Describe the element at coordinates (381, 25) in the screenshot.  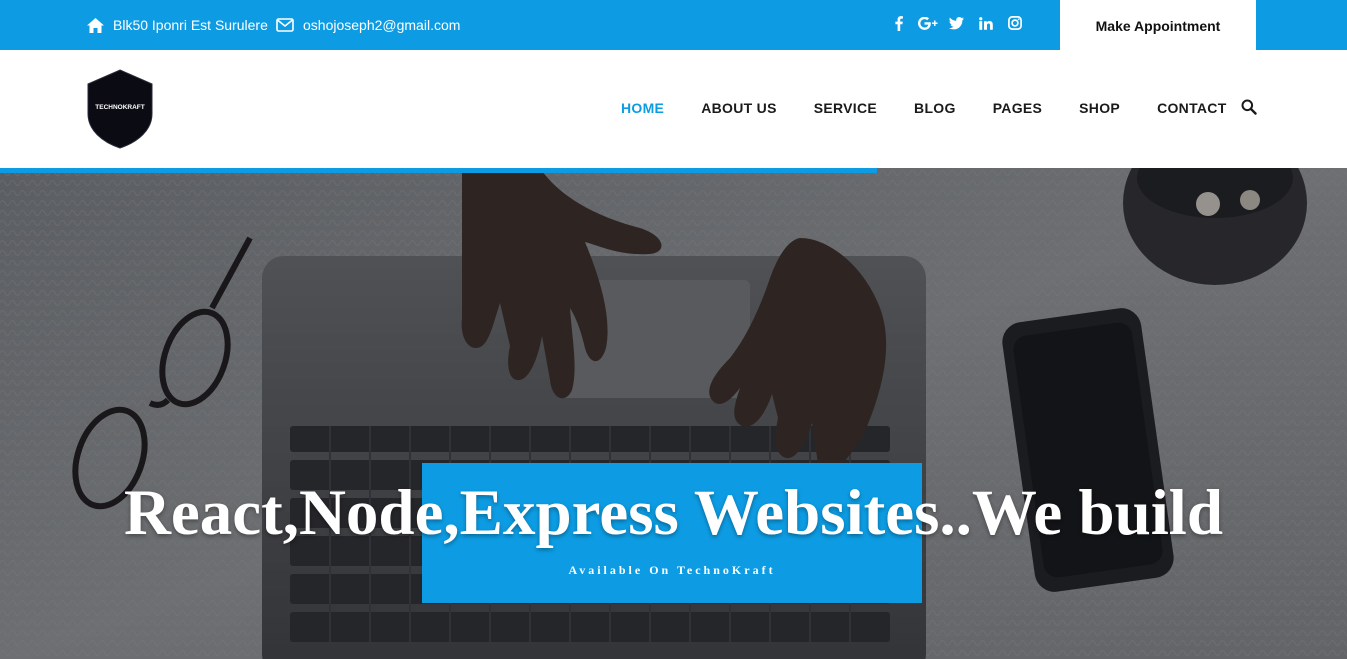
I see `email-text: oshojoseph2@gmail.com` at that location.